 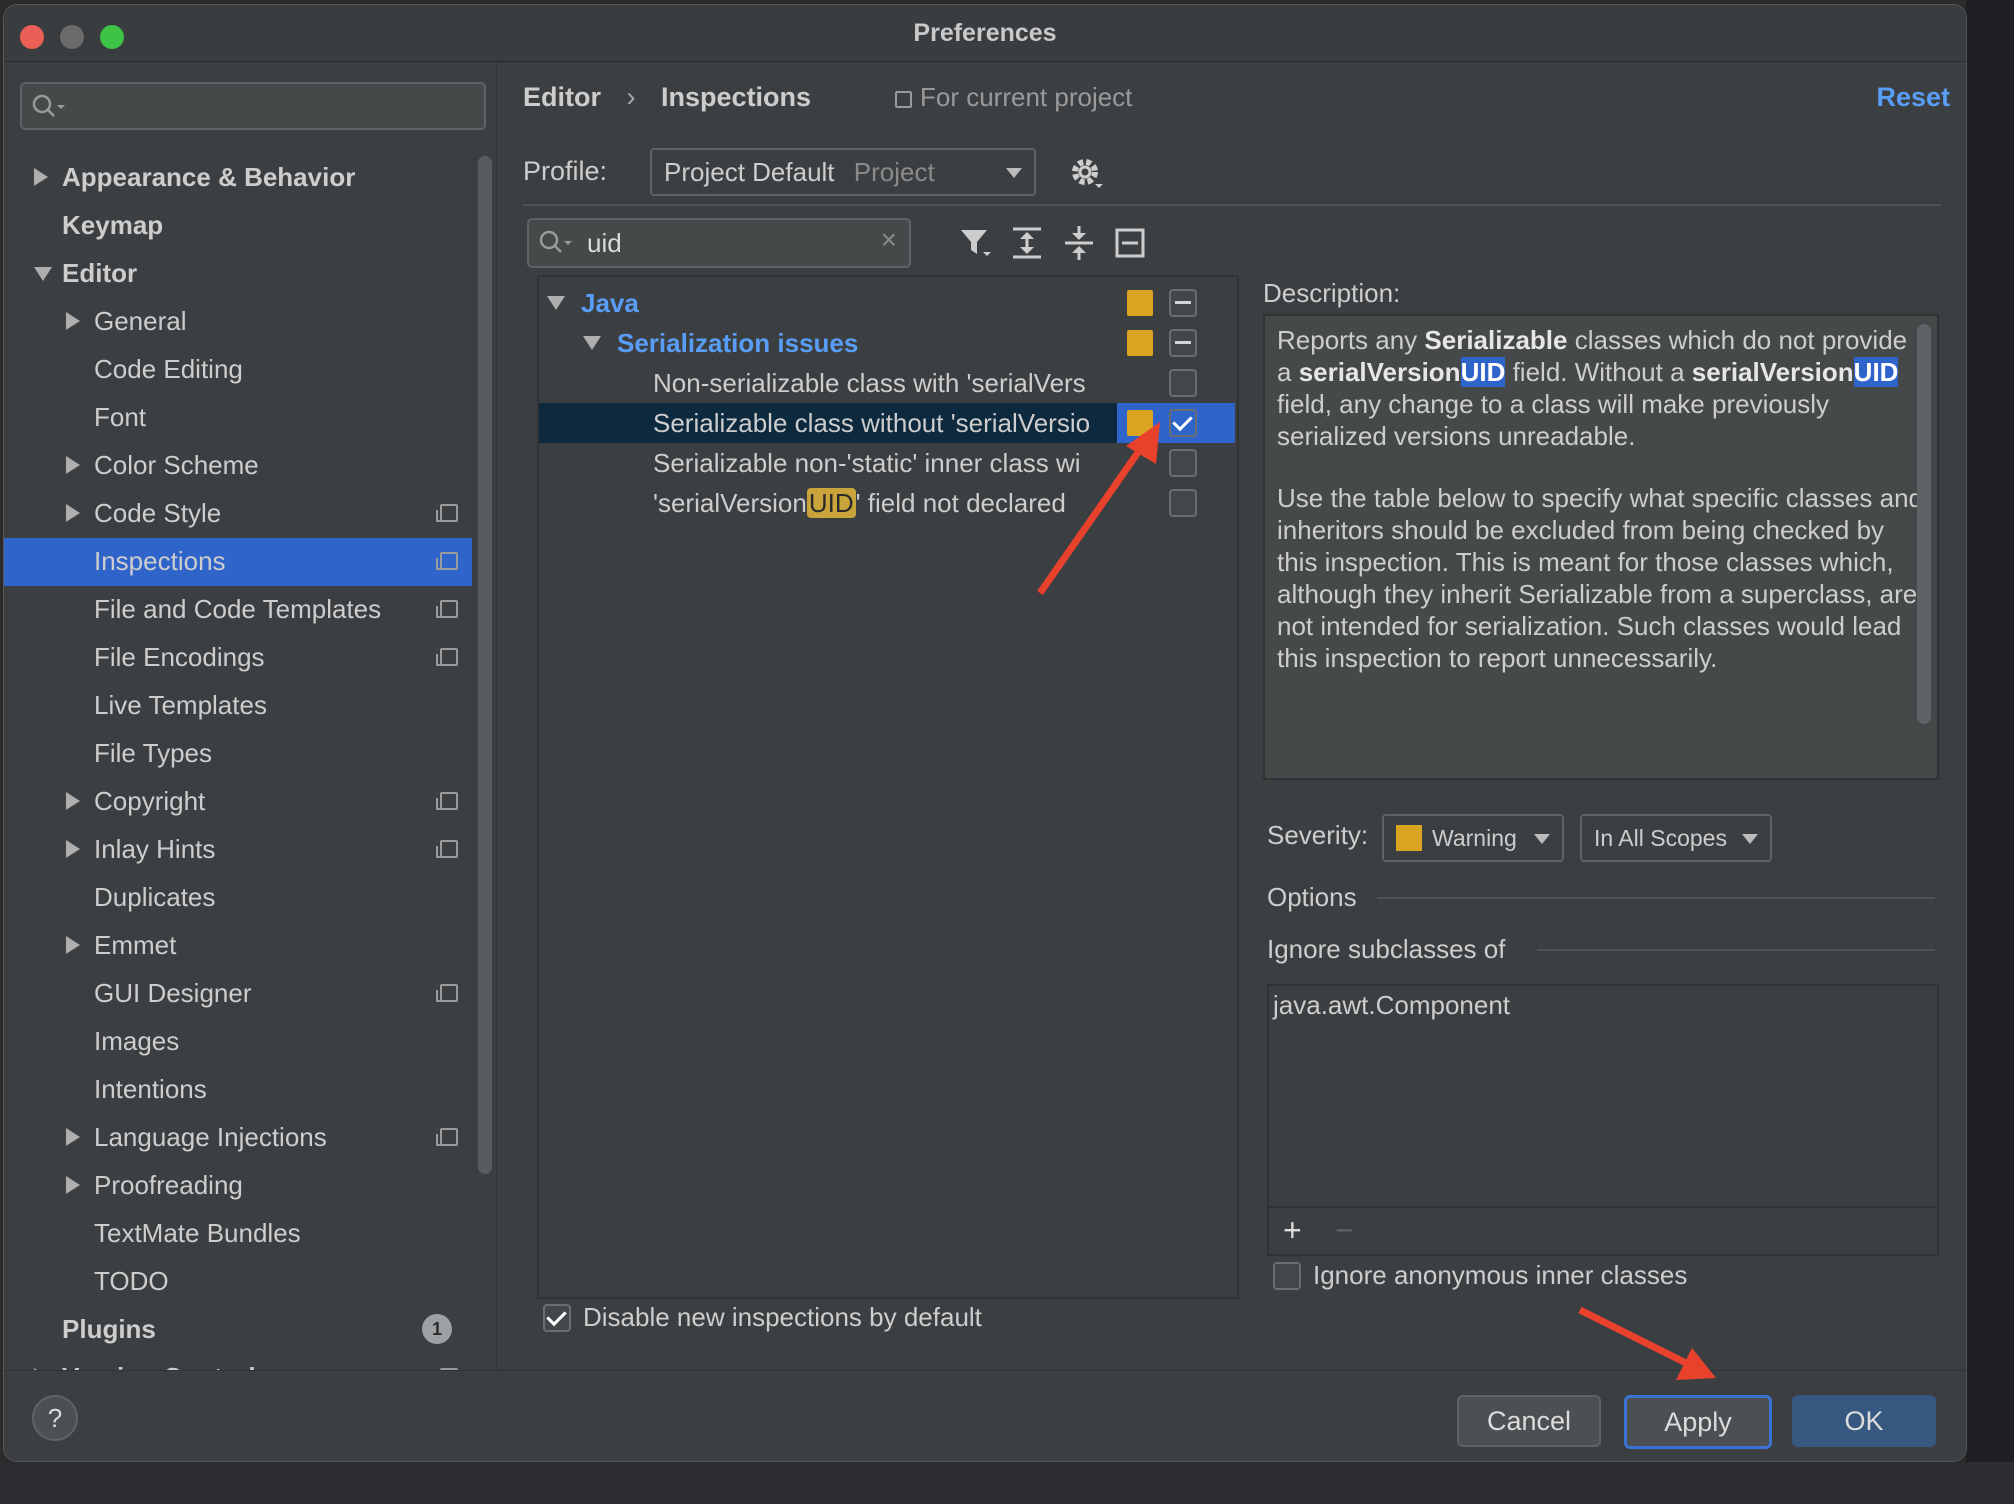 What do you see at coordinates (239, 1233) in the screenshot?
I see `sidebar-item-textmate-bundles: TextMate Bundles` at bounding box center [239, 1233].